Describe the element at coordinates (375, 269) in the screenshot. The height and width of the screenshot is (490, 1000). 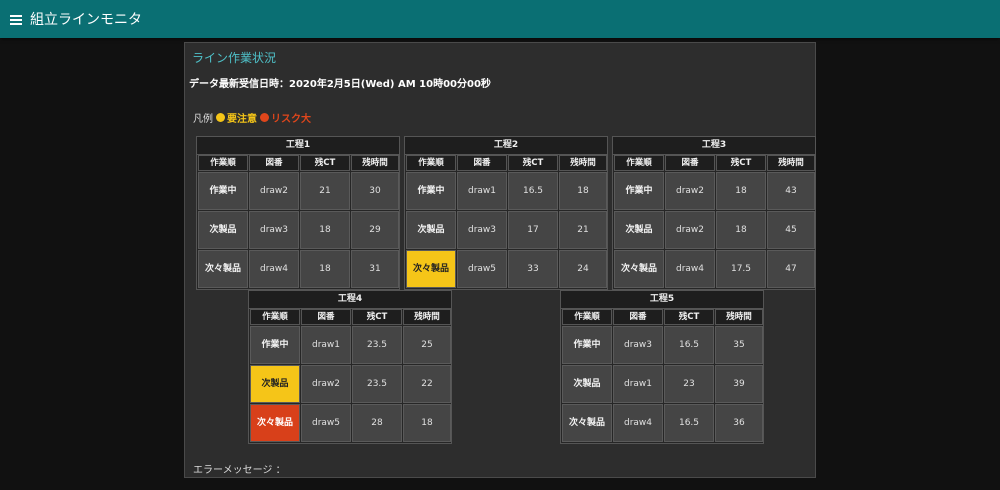
I see `remaining-time-cell: 31` at that location.